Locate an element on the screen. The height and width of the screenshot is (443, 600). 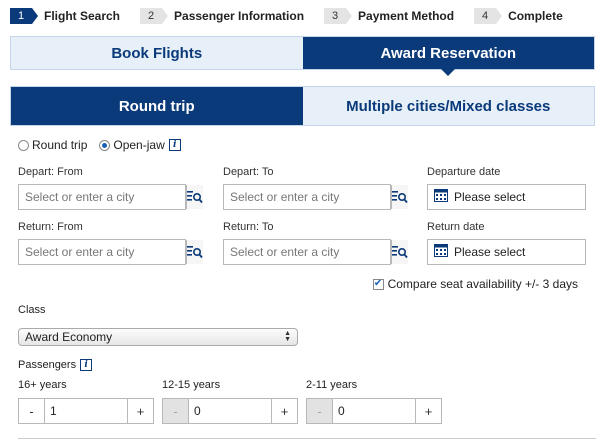
step-payment-method: 3 Payment Method is located at coordinates (389, 16).